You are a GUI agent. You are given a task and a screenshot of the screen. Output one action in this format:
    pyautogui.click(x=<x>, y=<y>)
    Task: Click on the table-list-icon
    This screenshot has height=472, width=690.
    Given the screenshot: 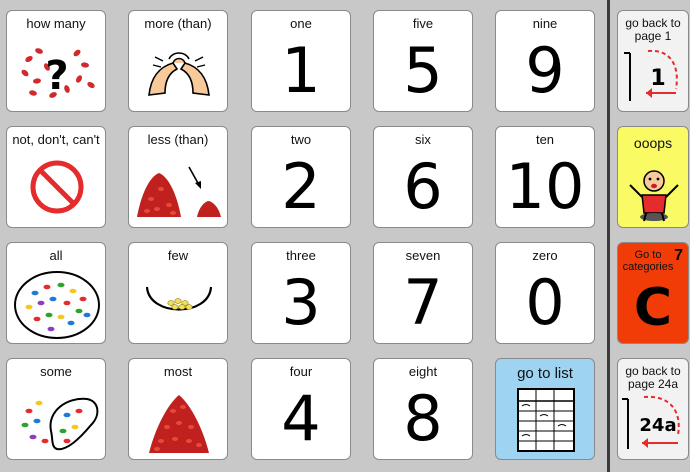 What is the action you would take?
    pyautogui.click(x=546, y=420)
    